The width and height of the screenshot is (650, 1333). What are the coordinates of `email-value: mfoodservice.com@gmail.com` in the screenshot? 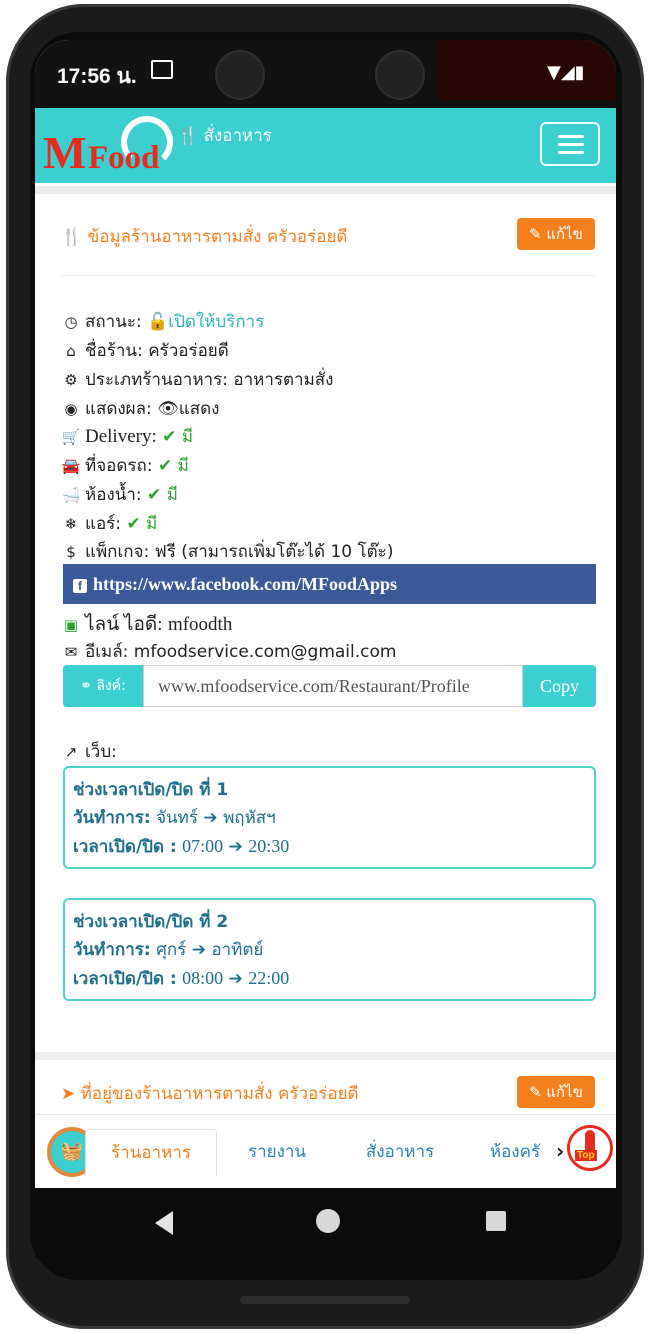 It's located at (265, 652).